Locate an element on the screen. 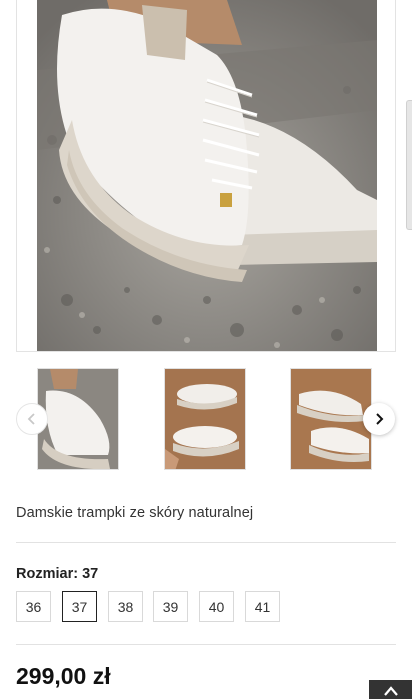  chevron-right-icon is located at coordinates (380, 419).